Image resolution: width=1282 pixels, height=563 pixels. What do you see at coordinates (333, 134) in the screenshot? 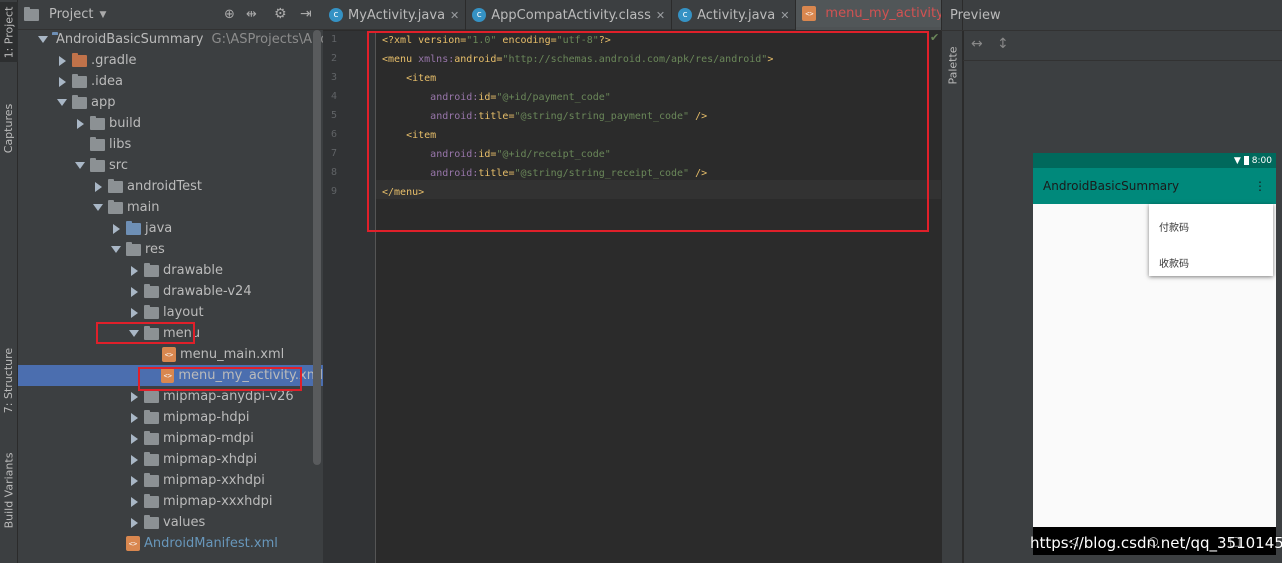
I see `line-number: 6` at bounding box center [333, 134].